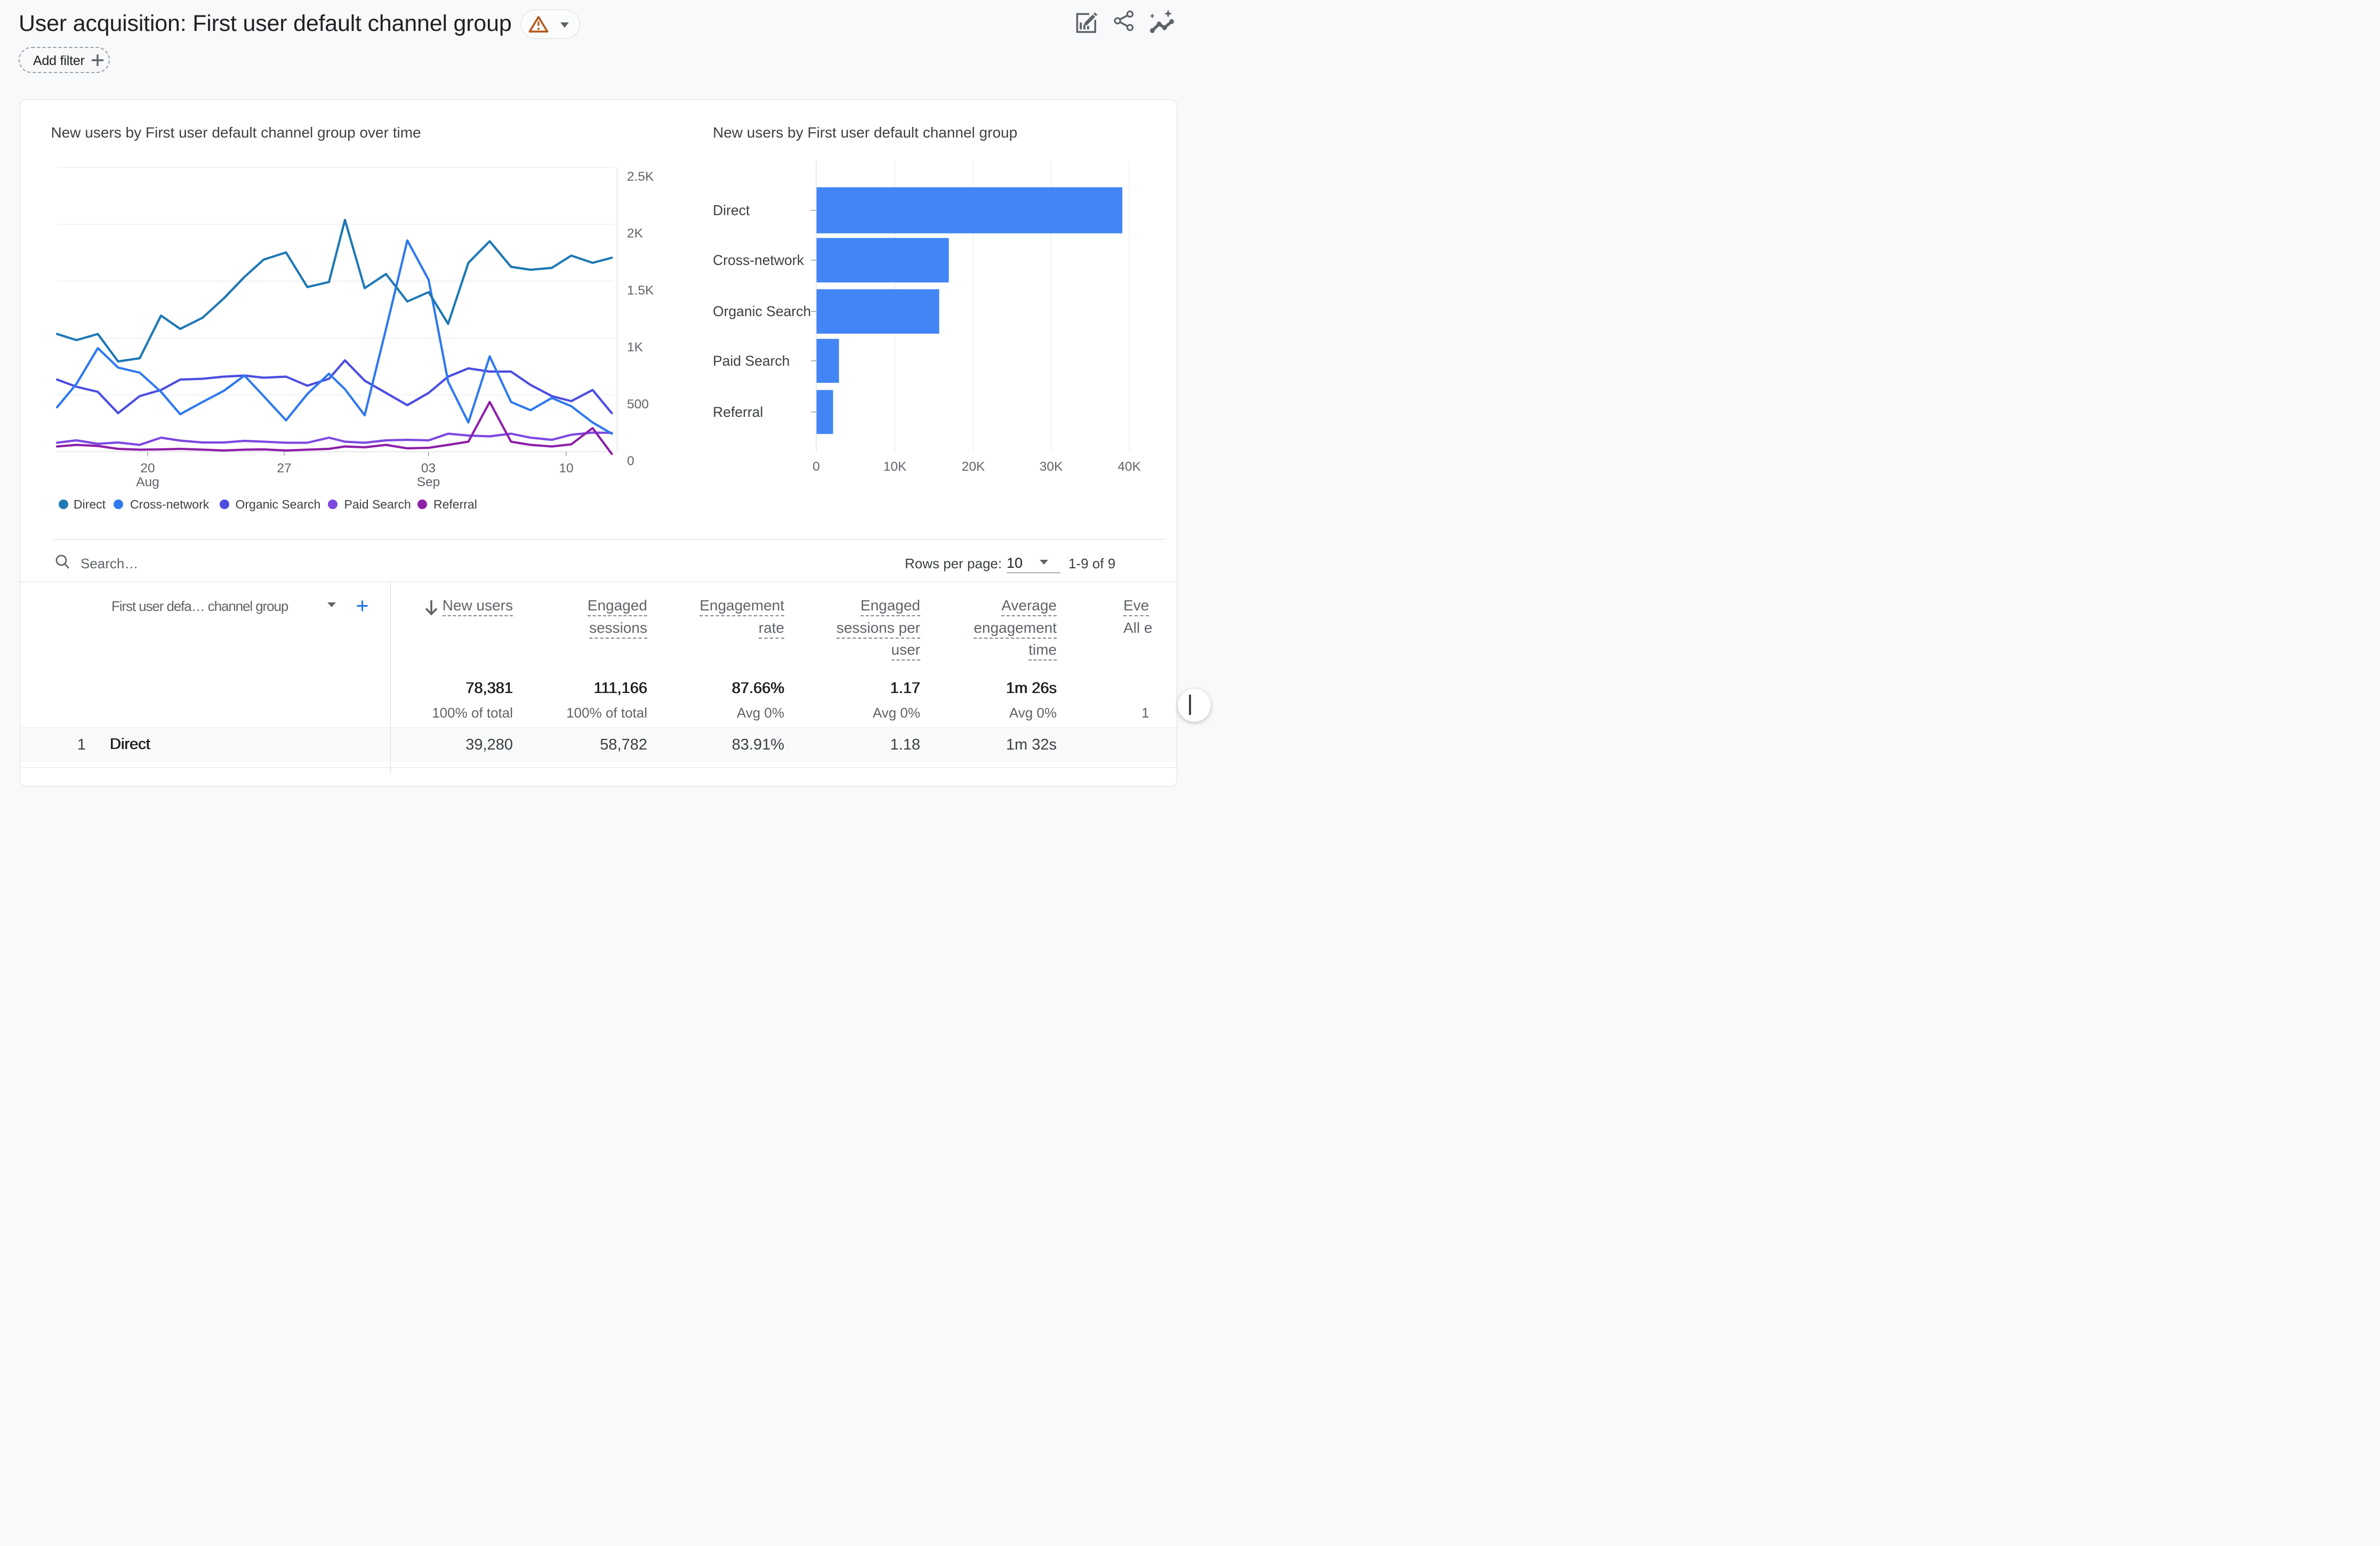 Image resolution: width=2380 pixels, height=1546 pixels. What do you see at coordinates (1129, 467) in the screenshot?
I see `svg-text: 40K` at bounding box center [1129, 467].